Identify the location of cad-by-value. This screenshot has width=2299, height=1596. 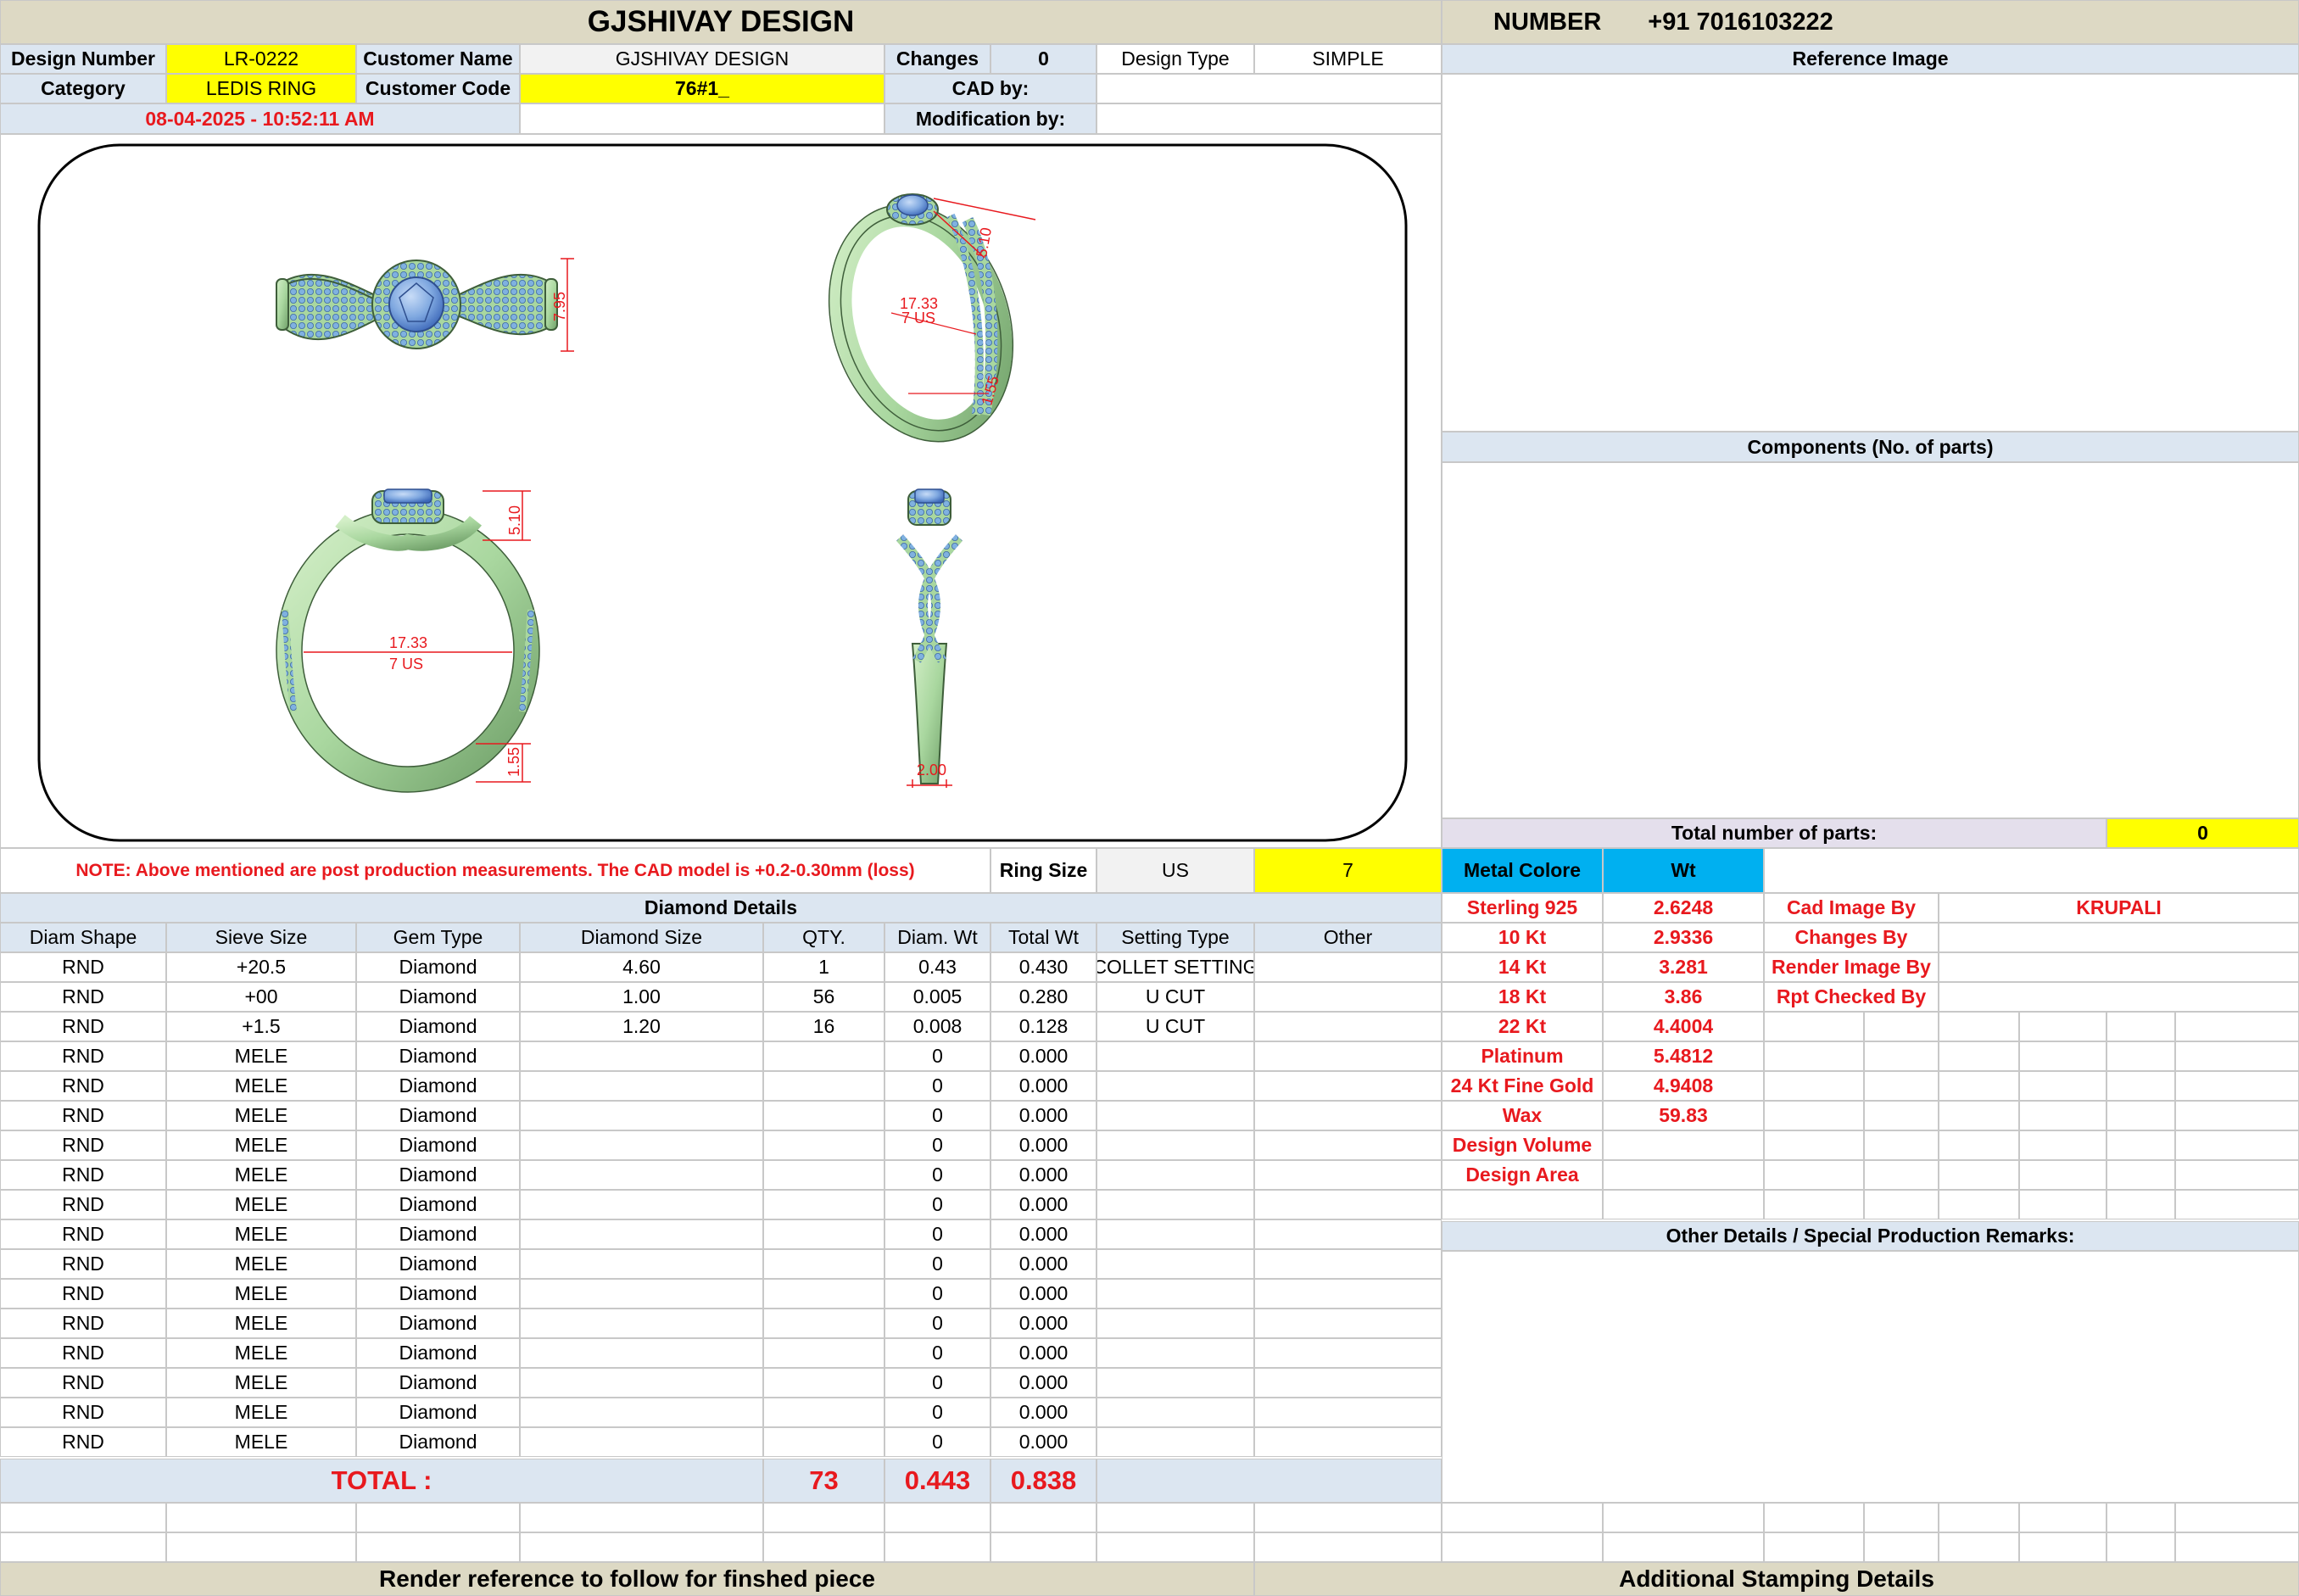
(1269, 88).